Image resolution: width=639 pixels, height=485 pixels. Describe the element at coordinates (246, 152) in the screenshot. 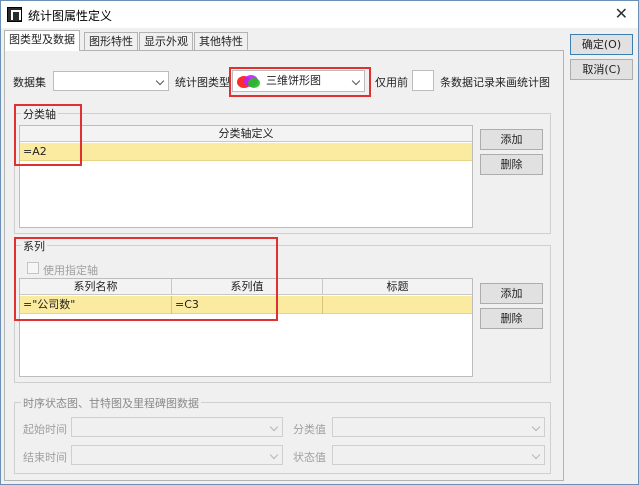

I see `table-row: =A2` at that location.